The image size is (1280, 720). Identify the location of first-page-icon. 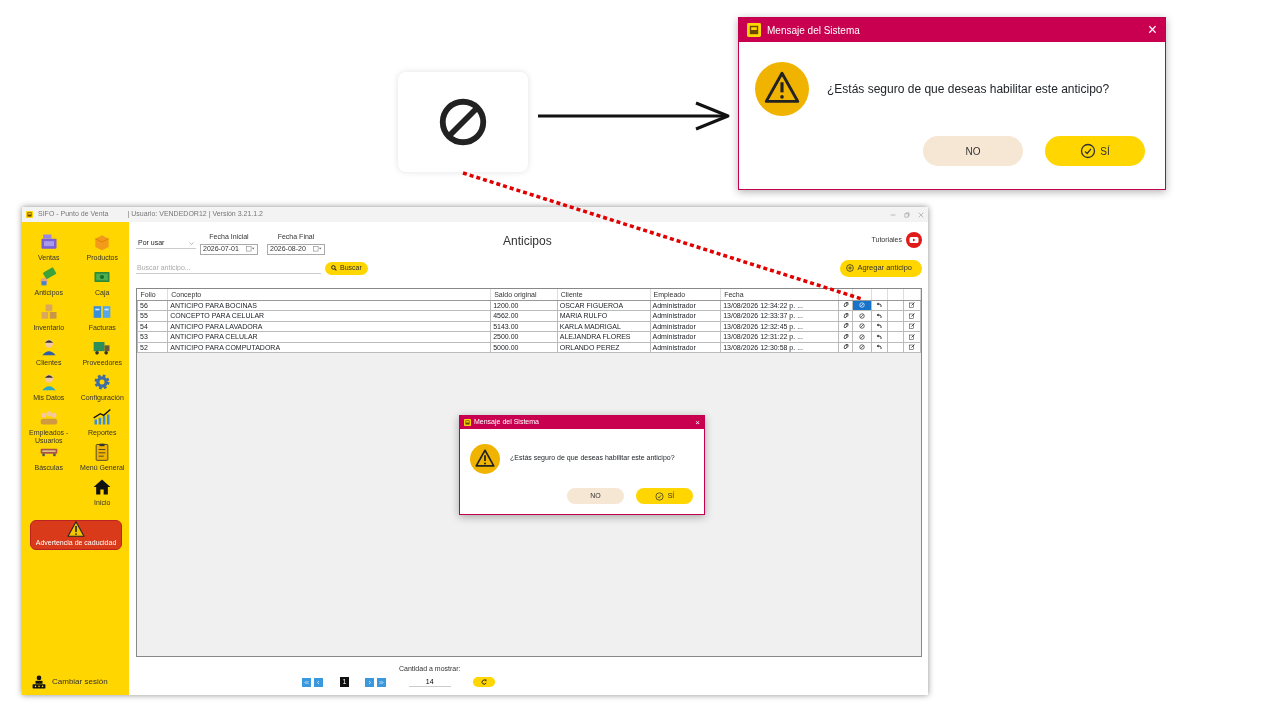
(306, 682).